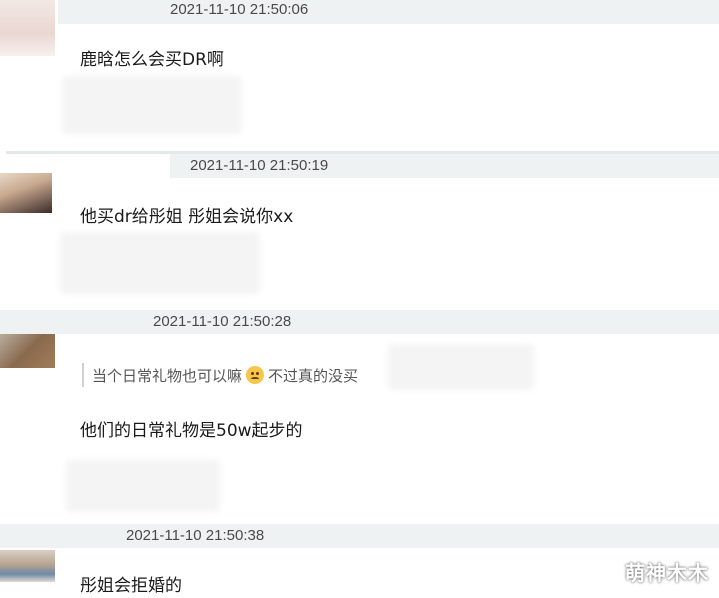 The height and width of the screenshot is (598, 719). Describe the element at coordinates (152, 60) in the screenshot. I see `comment-text: 鹿晗怎么会买DR啊` at that location.